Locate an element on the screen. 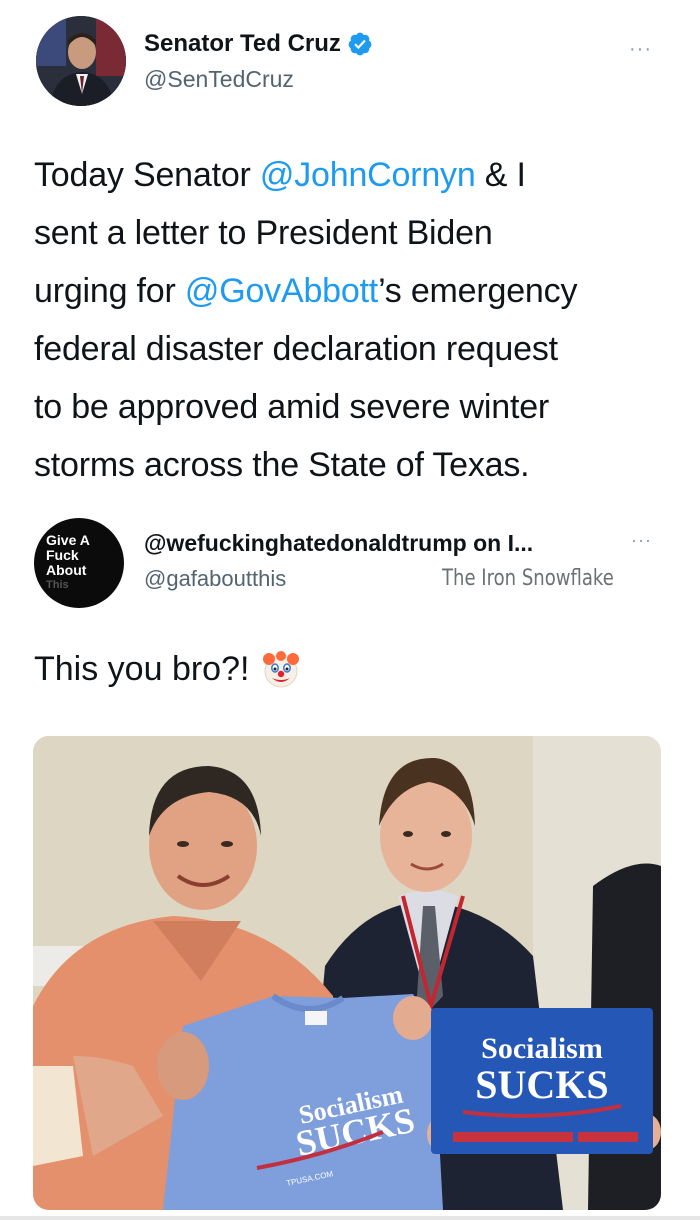 This screenshot has width=700, height=1220. mention-link: @JohnCornyn is located at coordinates (368, 175).